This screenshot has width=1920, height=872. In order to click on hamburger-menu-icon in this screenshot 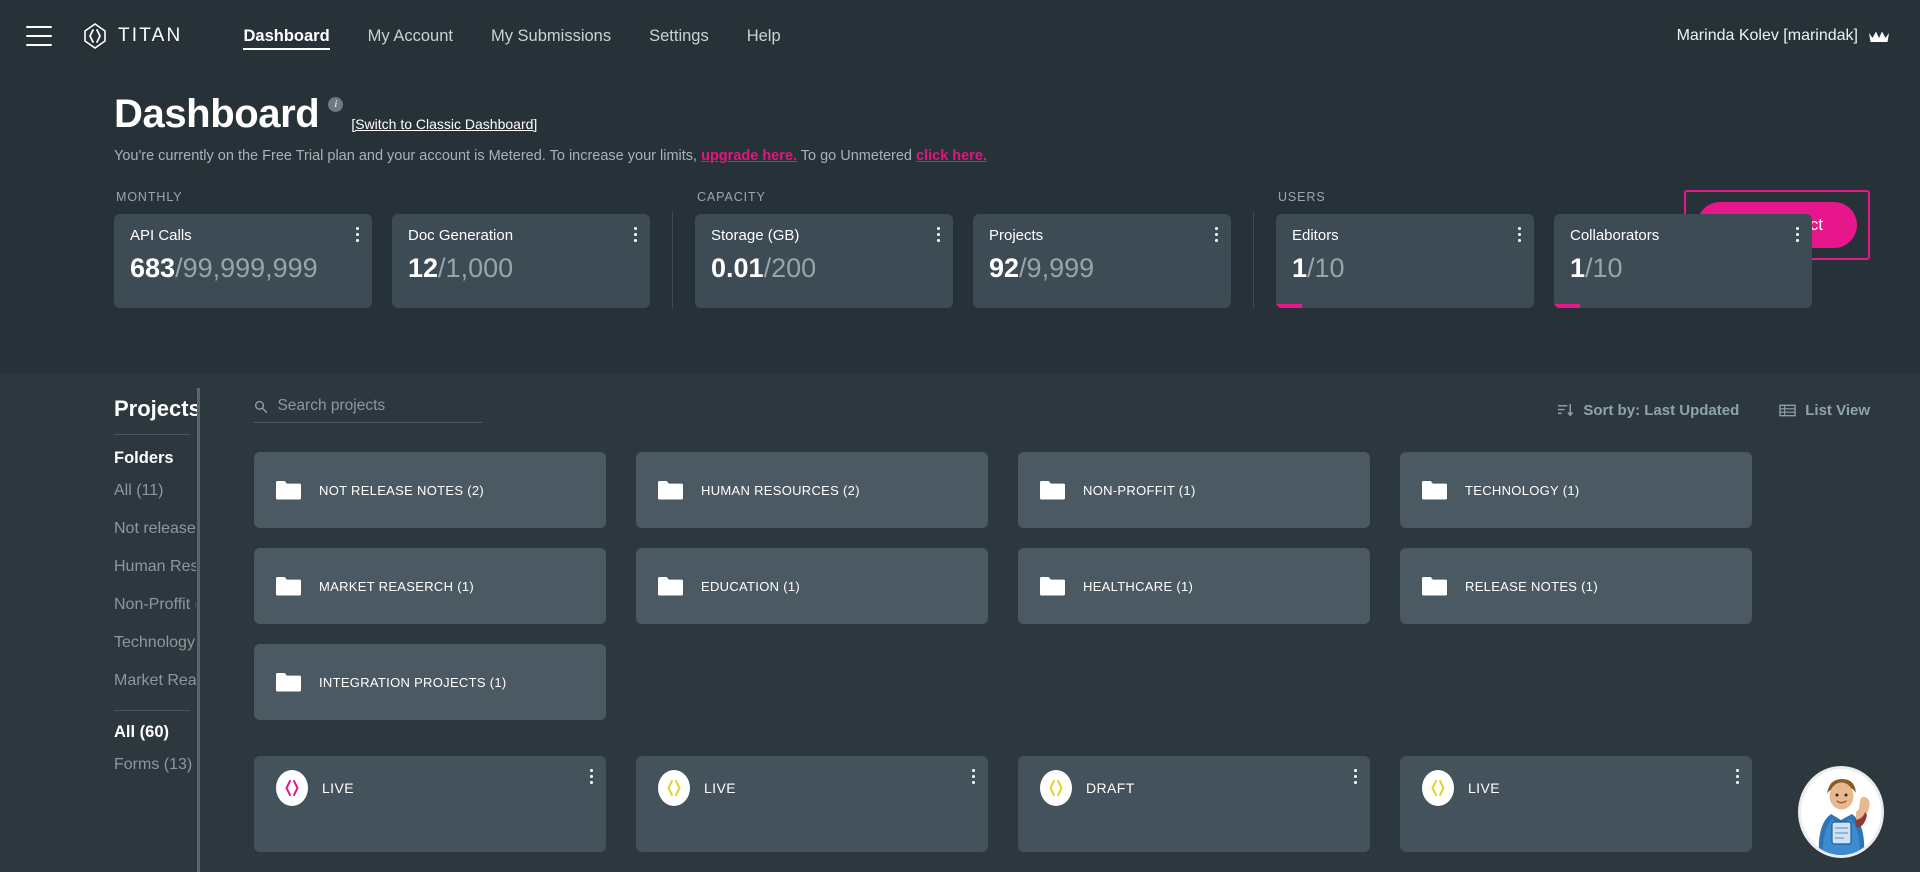, I will do `click(39, 36)`.